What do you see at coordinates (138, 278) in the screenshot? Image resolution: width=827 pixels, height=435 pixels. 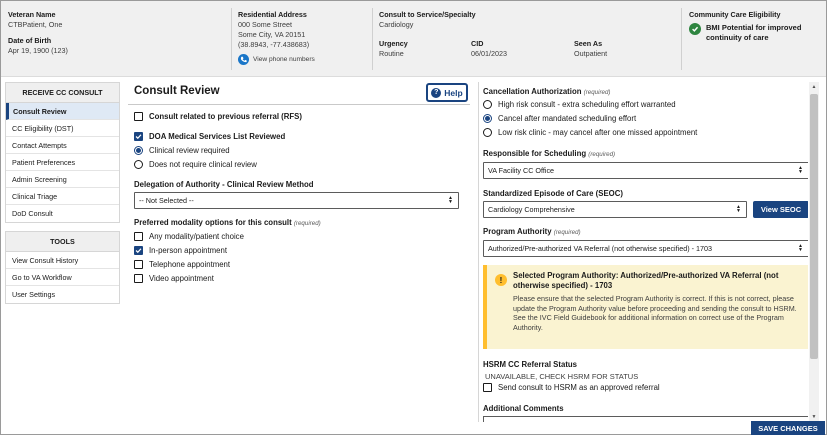 I see `modality-checkbox-video` at bounding box center [138, 278].